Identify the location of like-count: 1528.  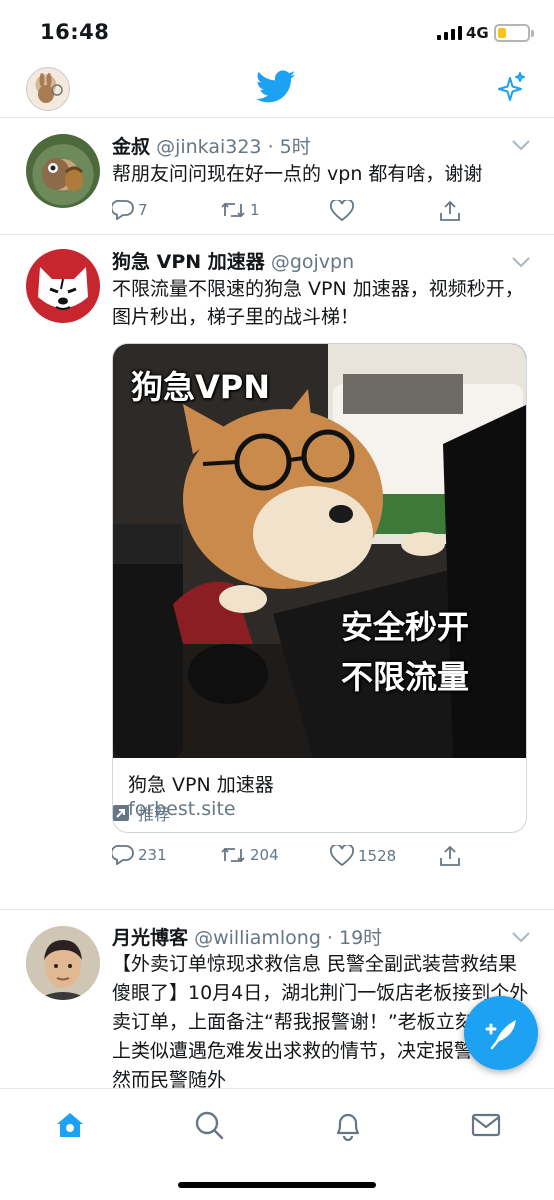
(377, 856).